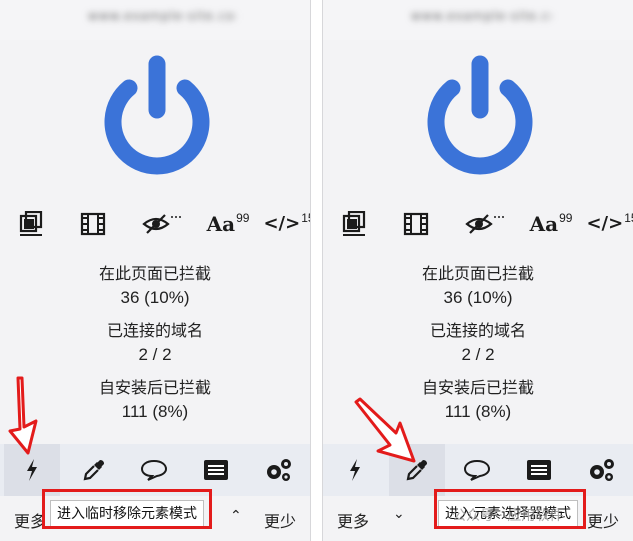  What do you see at coordinates (385, 430) in the screenshot?
I see `annotation-arrow-right` at bounding box center [385, 430].